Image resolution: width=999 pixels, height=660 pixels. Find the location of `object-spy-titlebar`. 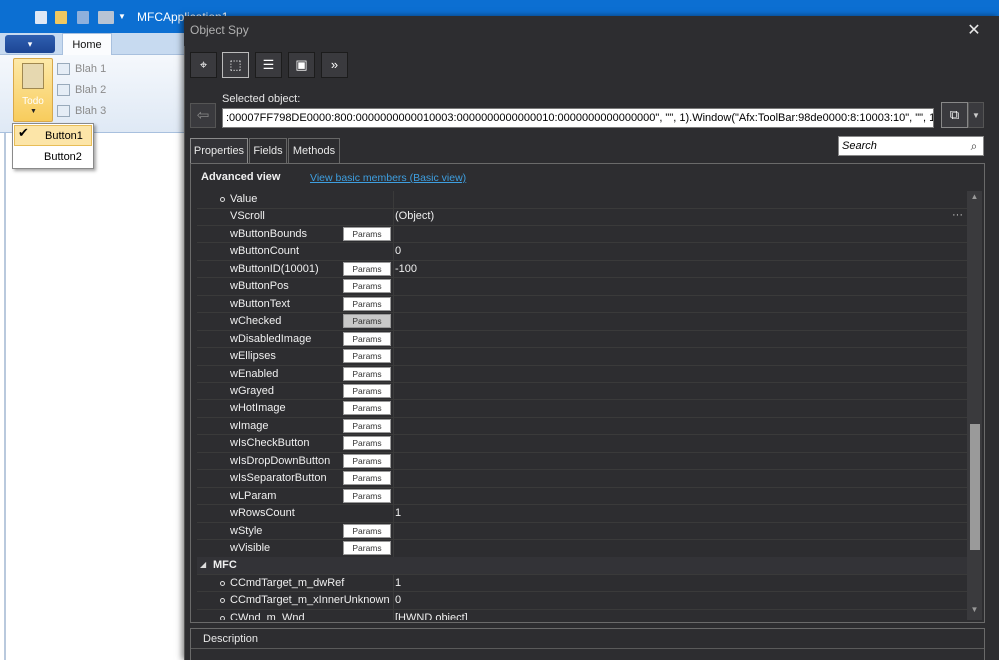

object-spy-titlebar is located at coordinates (591, 31).